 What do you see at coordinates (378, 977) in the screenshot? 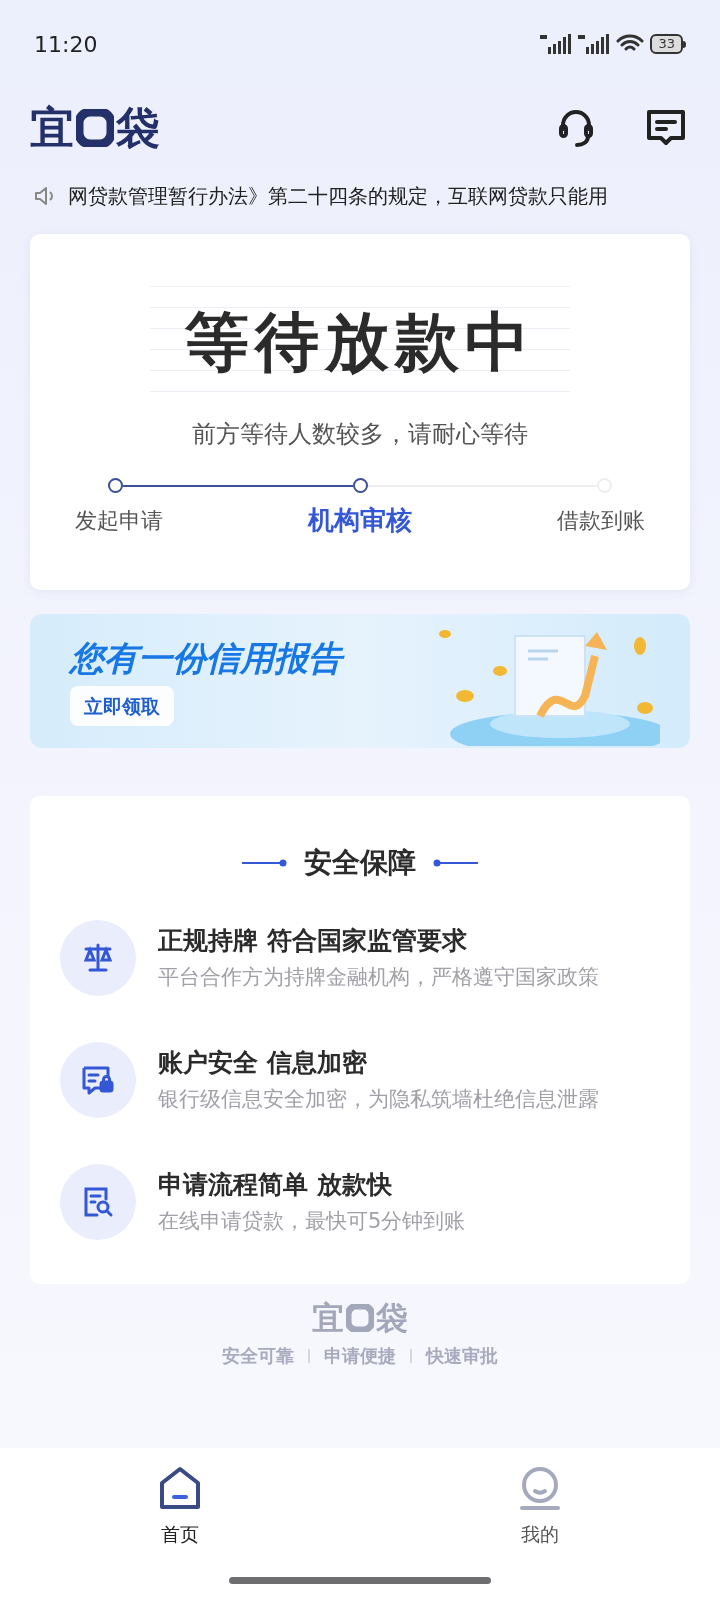
I see `feature-description: 平台合作方为持牌金融机构，严格遵守国家政策` at bounding box center [378, 977].